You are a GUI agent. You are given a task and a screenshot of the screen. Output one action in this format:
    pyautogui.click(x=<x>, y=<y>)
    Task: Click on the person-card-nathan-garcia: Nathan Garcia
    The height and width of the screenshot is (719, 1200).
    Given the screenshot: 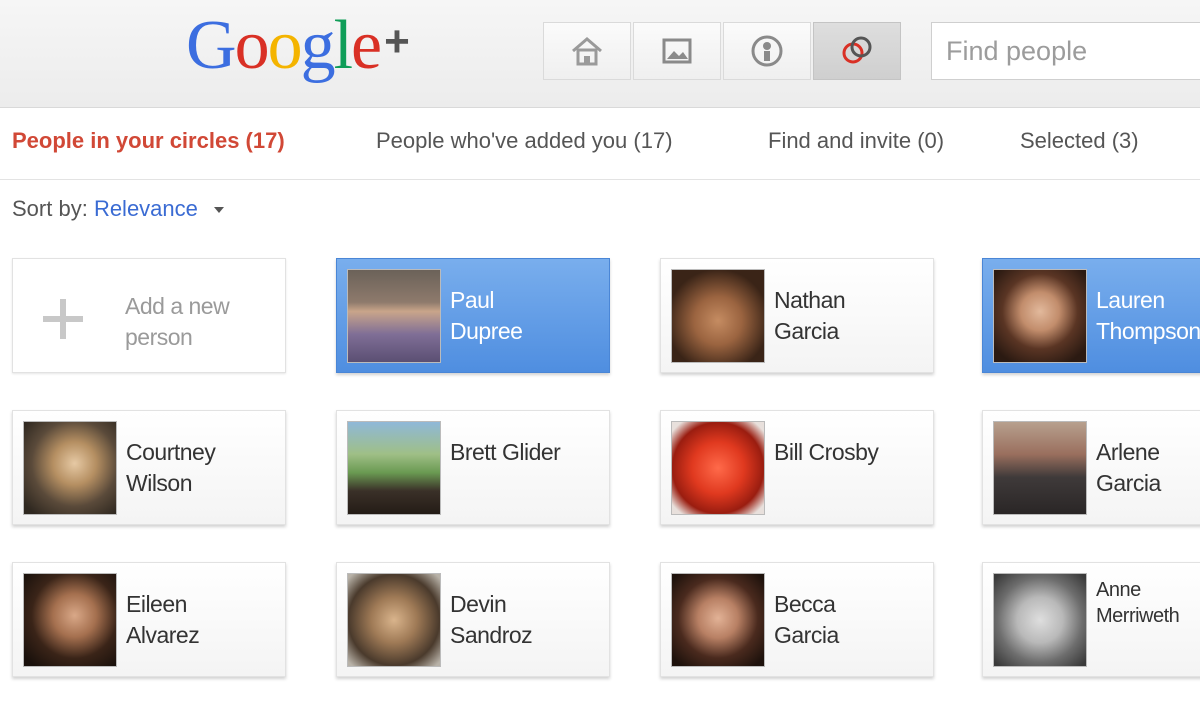 What is the action you would take?
    pyautogui.click(x=797, y=315)
    